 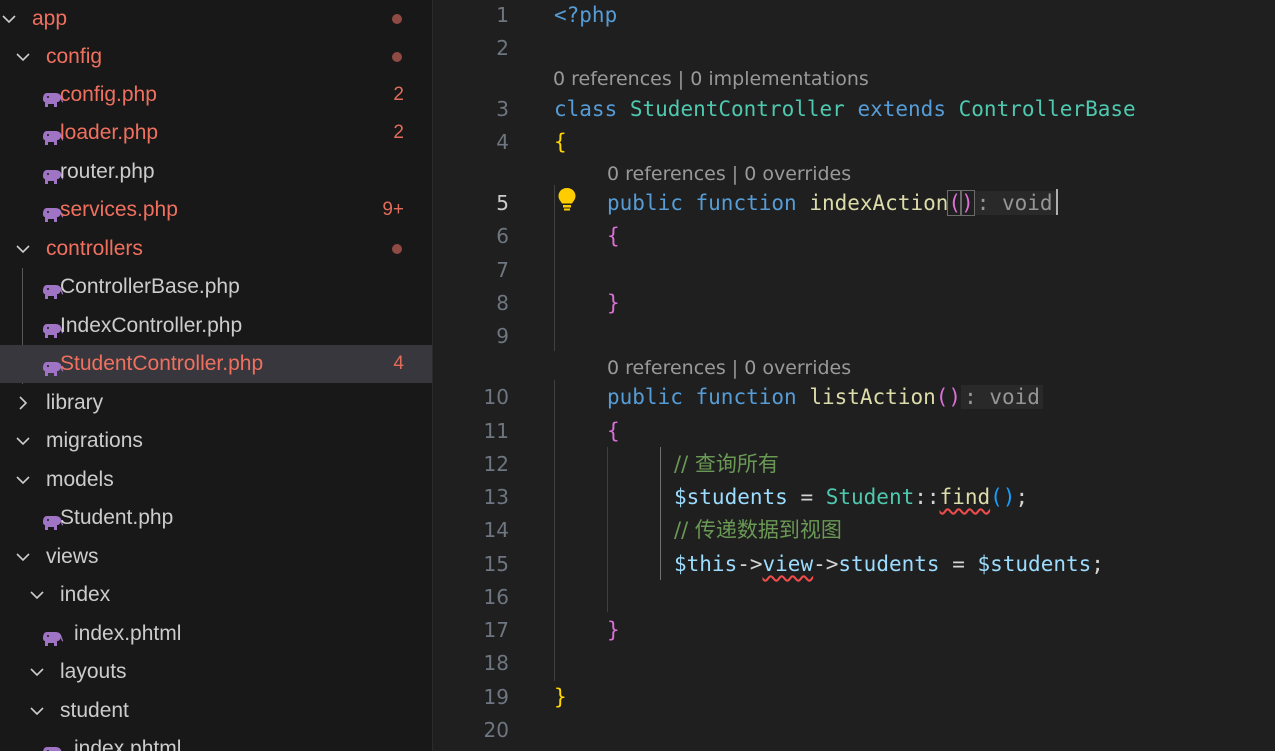 I want to click on explorer-item-label: config, so click(x=74, y=56).